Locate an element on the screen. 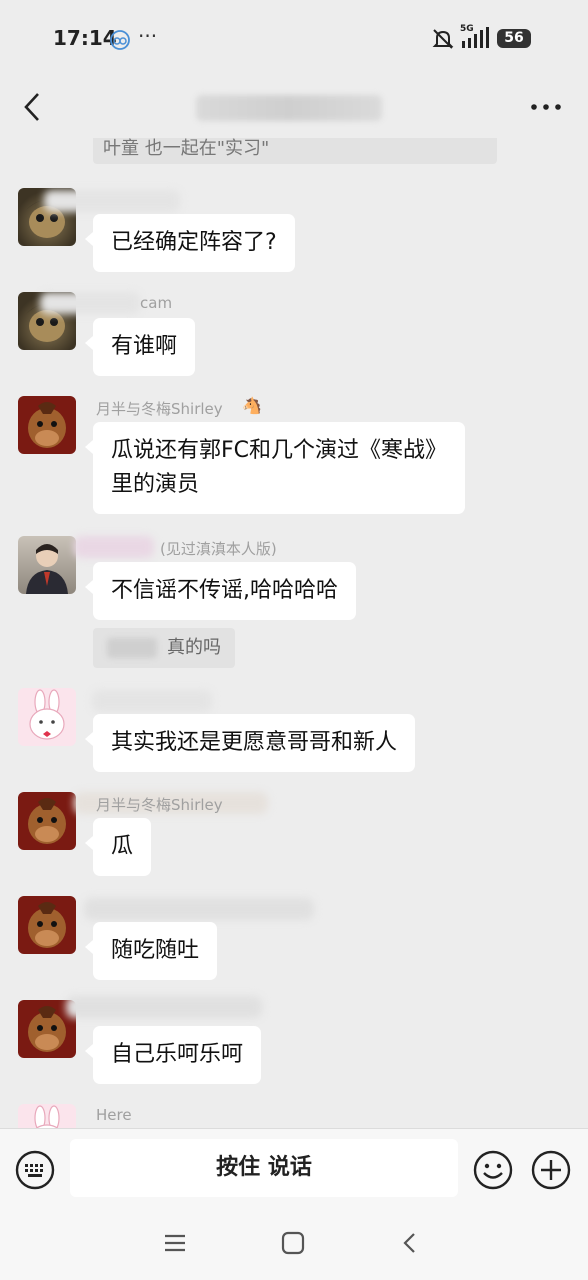  sender-name: cam is located at coordinates (156, 303).